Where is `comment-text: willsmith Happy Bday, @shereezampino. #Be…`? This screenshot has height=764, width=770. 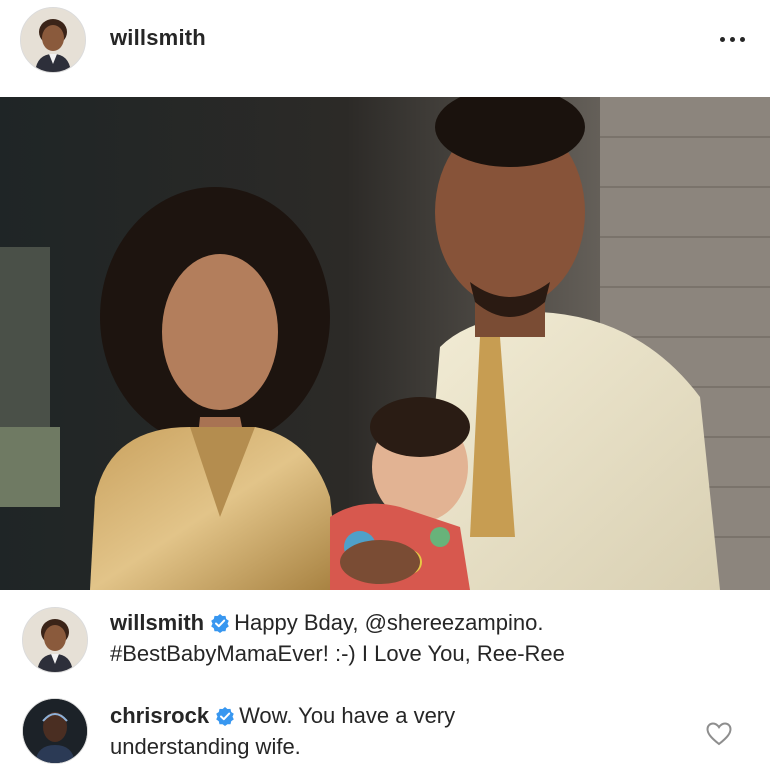 comment-text: willsmith Happy Bday, @shereezampino. #Be… is located at coordinates (390, 638).